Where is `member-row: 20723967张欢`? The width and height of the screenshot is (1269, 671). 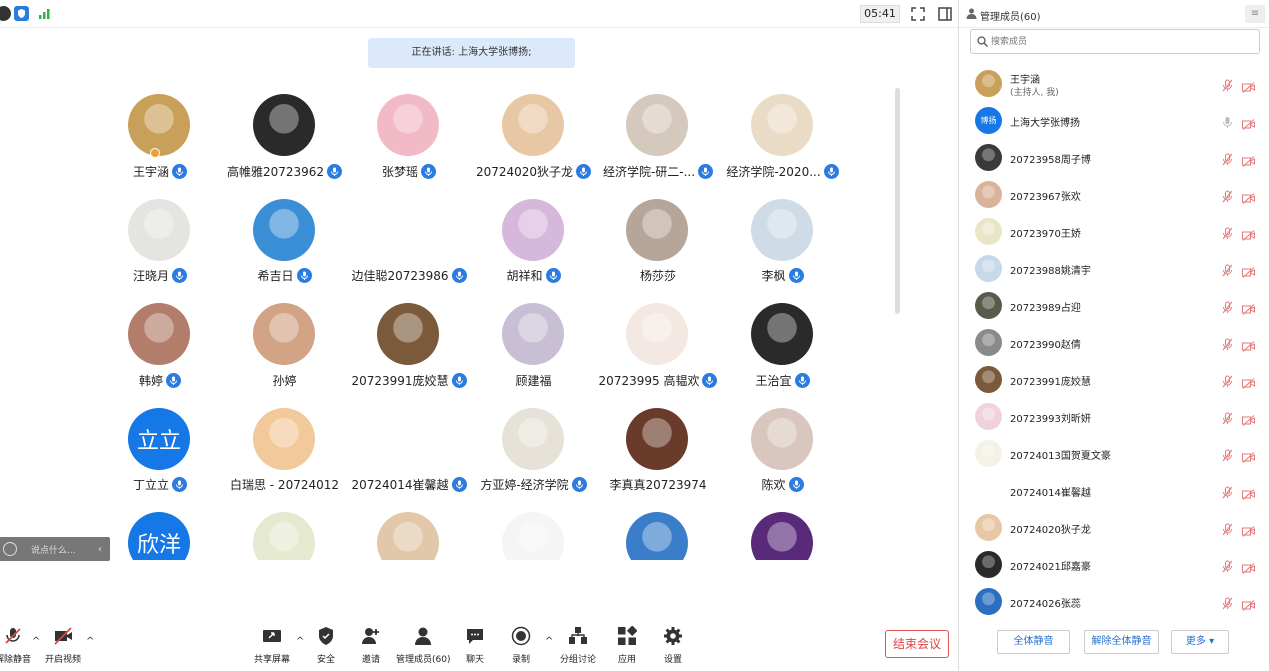 member-row: 20723967张欢 is located at coordinates (1114, 194).